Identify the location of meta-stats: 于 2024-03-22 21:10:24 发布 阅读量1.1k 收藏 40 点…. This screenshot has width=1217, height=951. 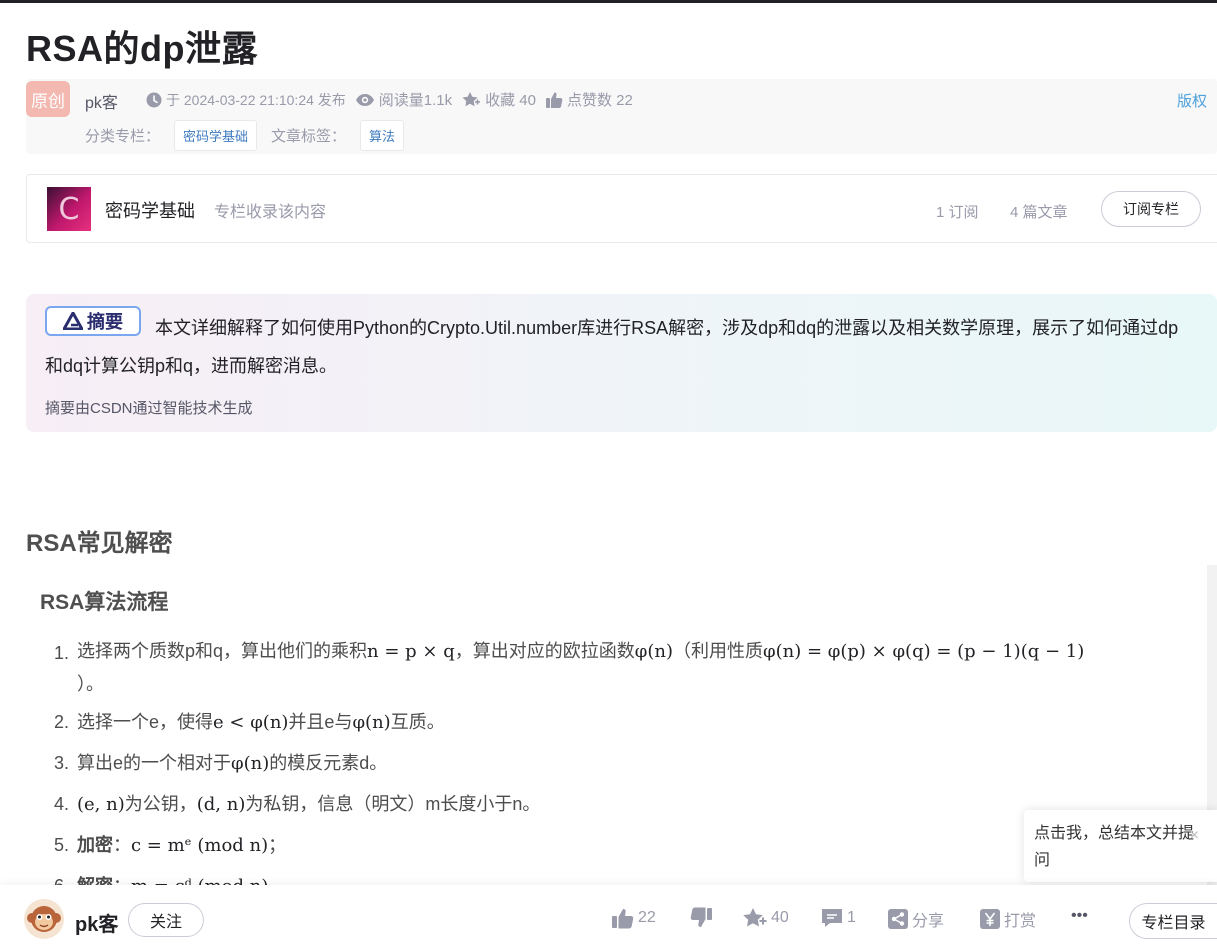
(394, 99).